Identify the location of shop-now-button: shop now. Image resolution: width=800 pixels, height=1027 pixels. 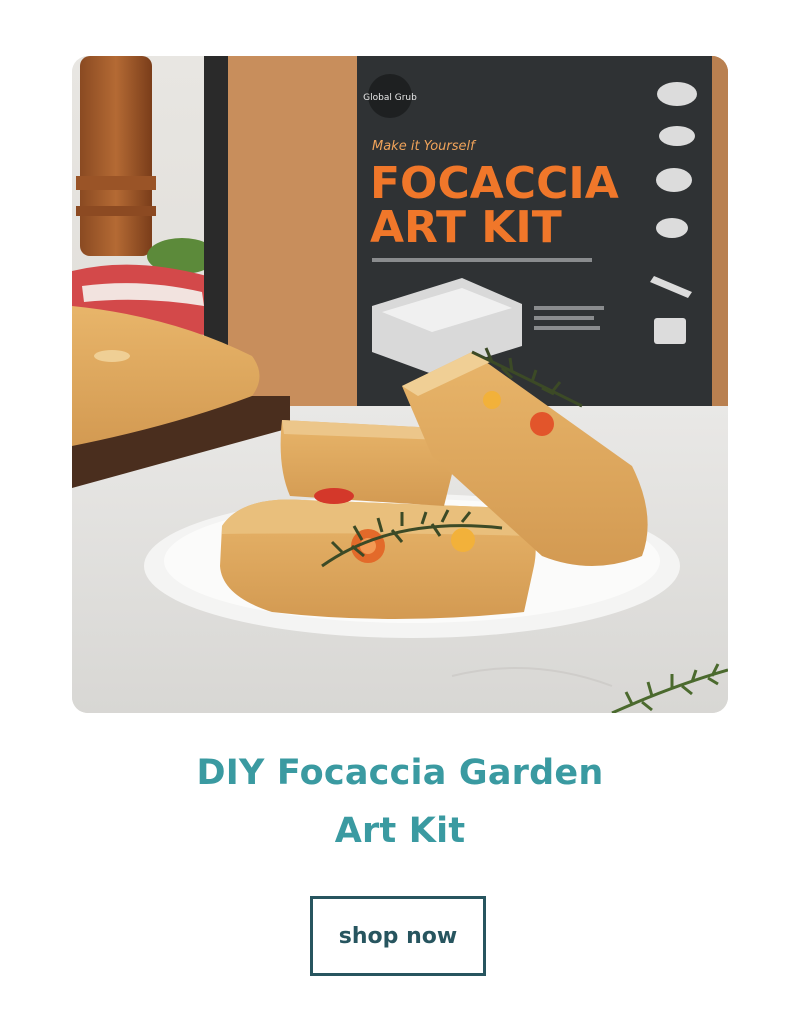
(398, 936).